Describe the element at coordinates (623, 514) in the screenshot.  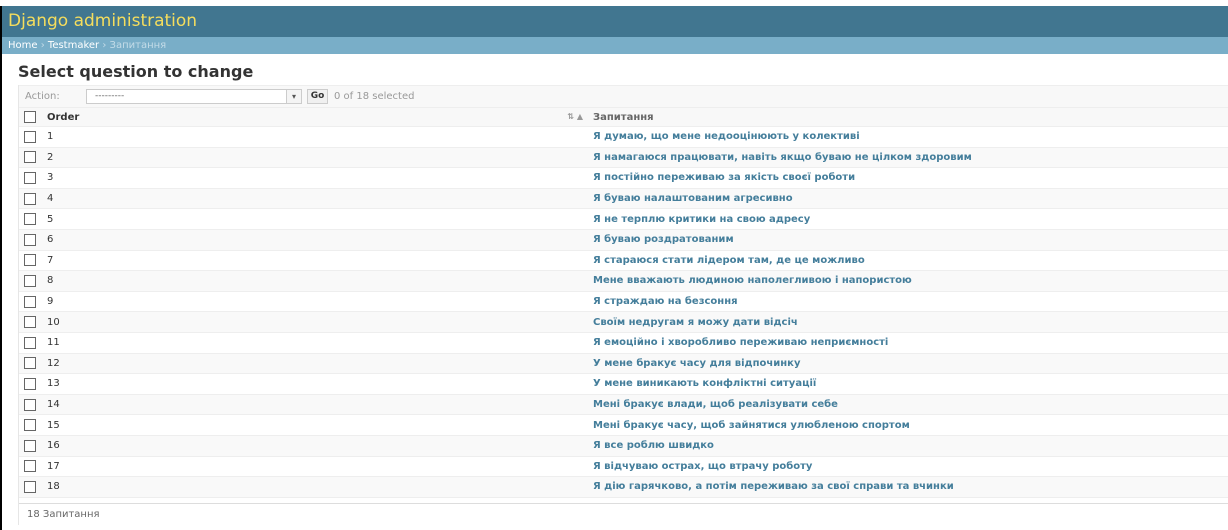
I see `paginator: 18 Запитання` at that location.